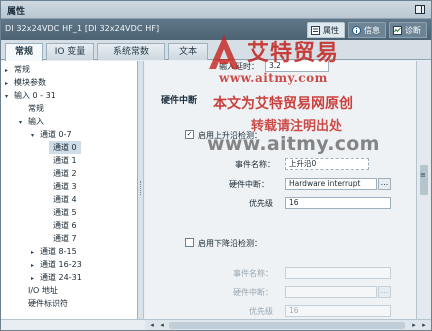  What do you see at coordinates (54, 251) in the screenshot?
I see `tree-item-channels-8-15: ▸ 通道 8-15` at bounding box center [54, 251].